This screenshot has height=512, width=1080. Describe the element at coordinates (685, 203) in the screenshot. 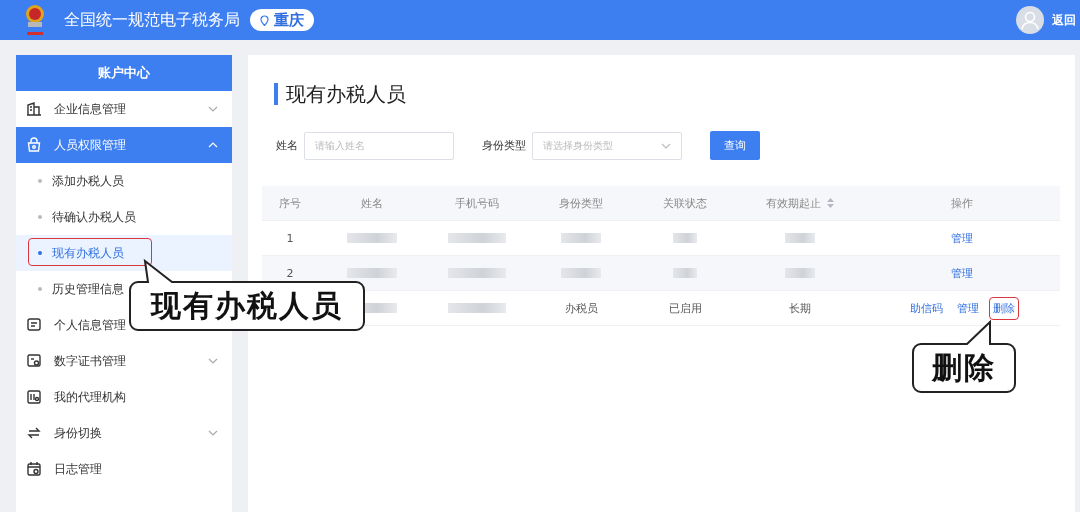

I see `column-header: 关联状态` at that location.